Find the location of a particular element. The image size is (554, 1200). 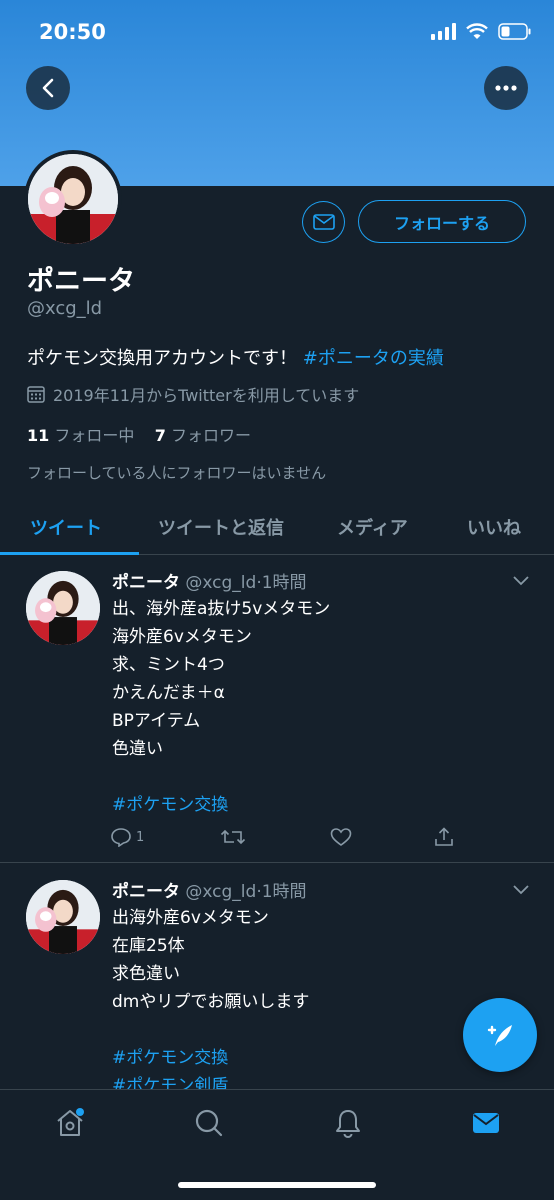

bio-text: ポケモン交換用アカウントです！ is located at coordinates (162, 358).